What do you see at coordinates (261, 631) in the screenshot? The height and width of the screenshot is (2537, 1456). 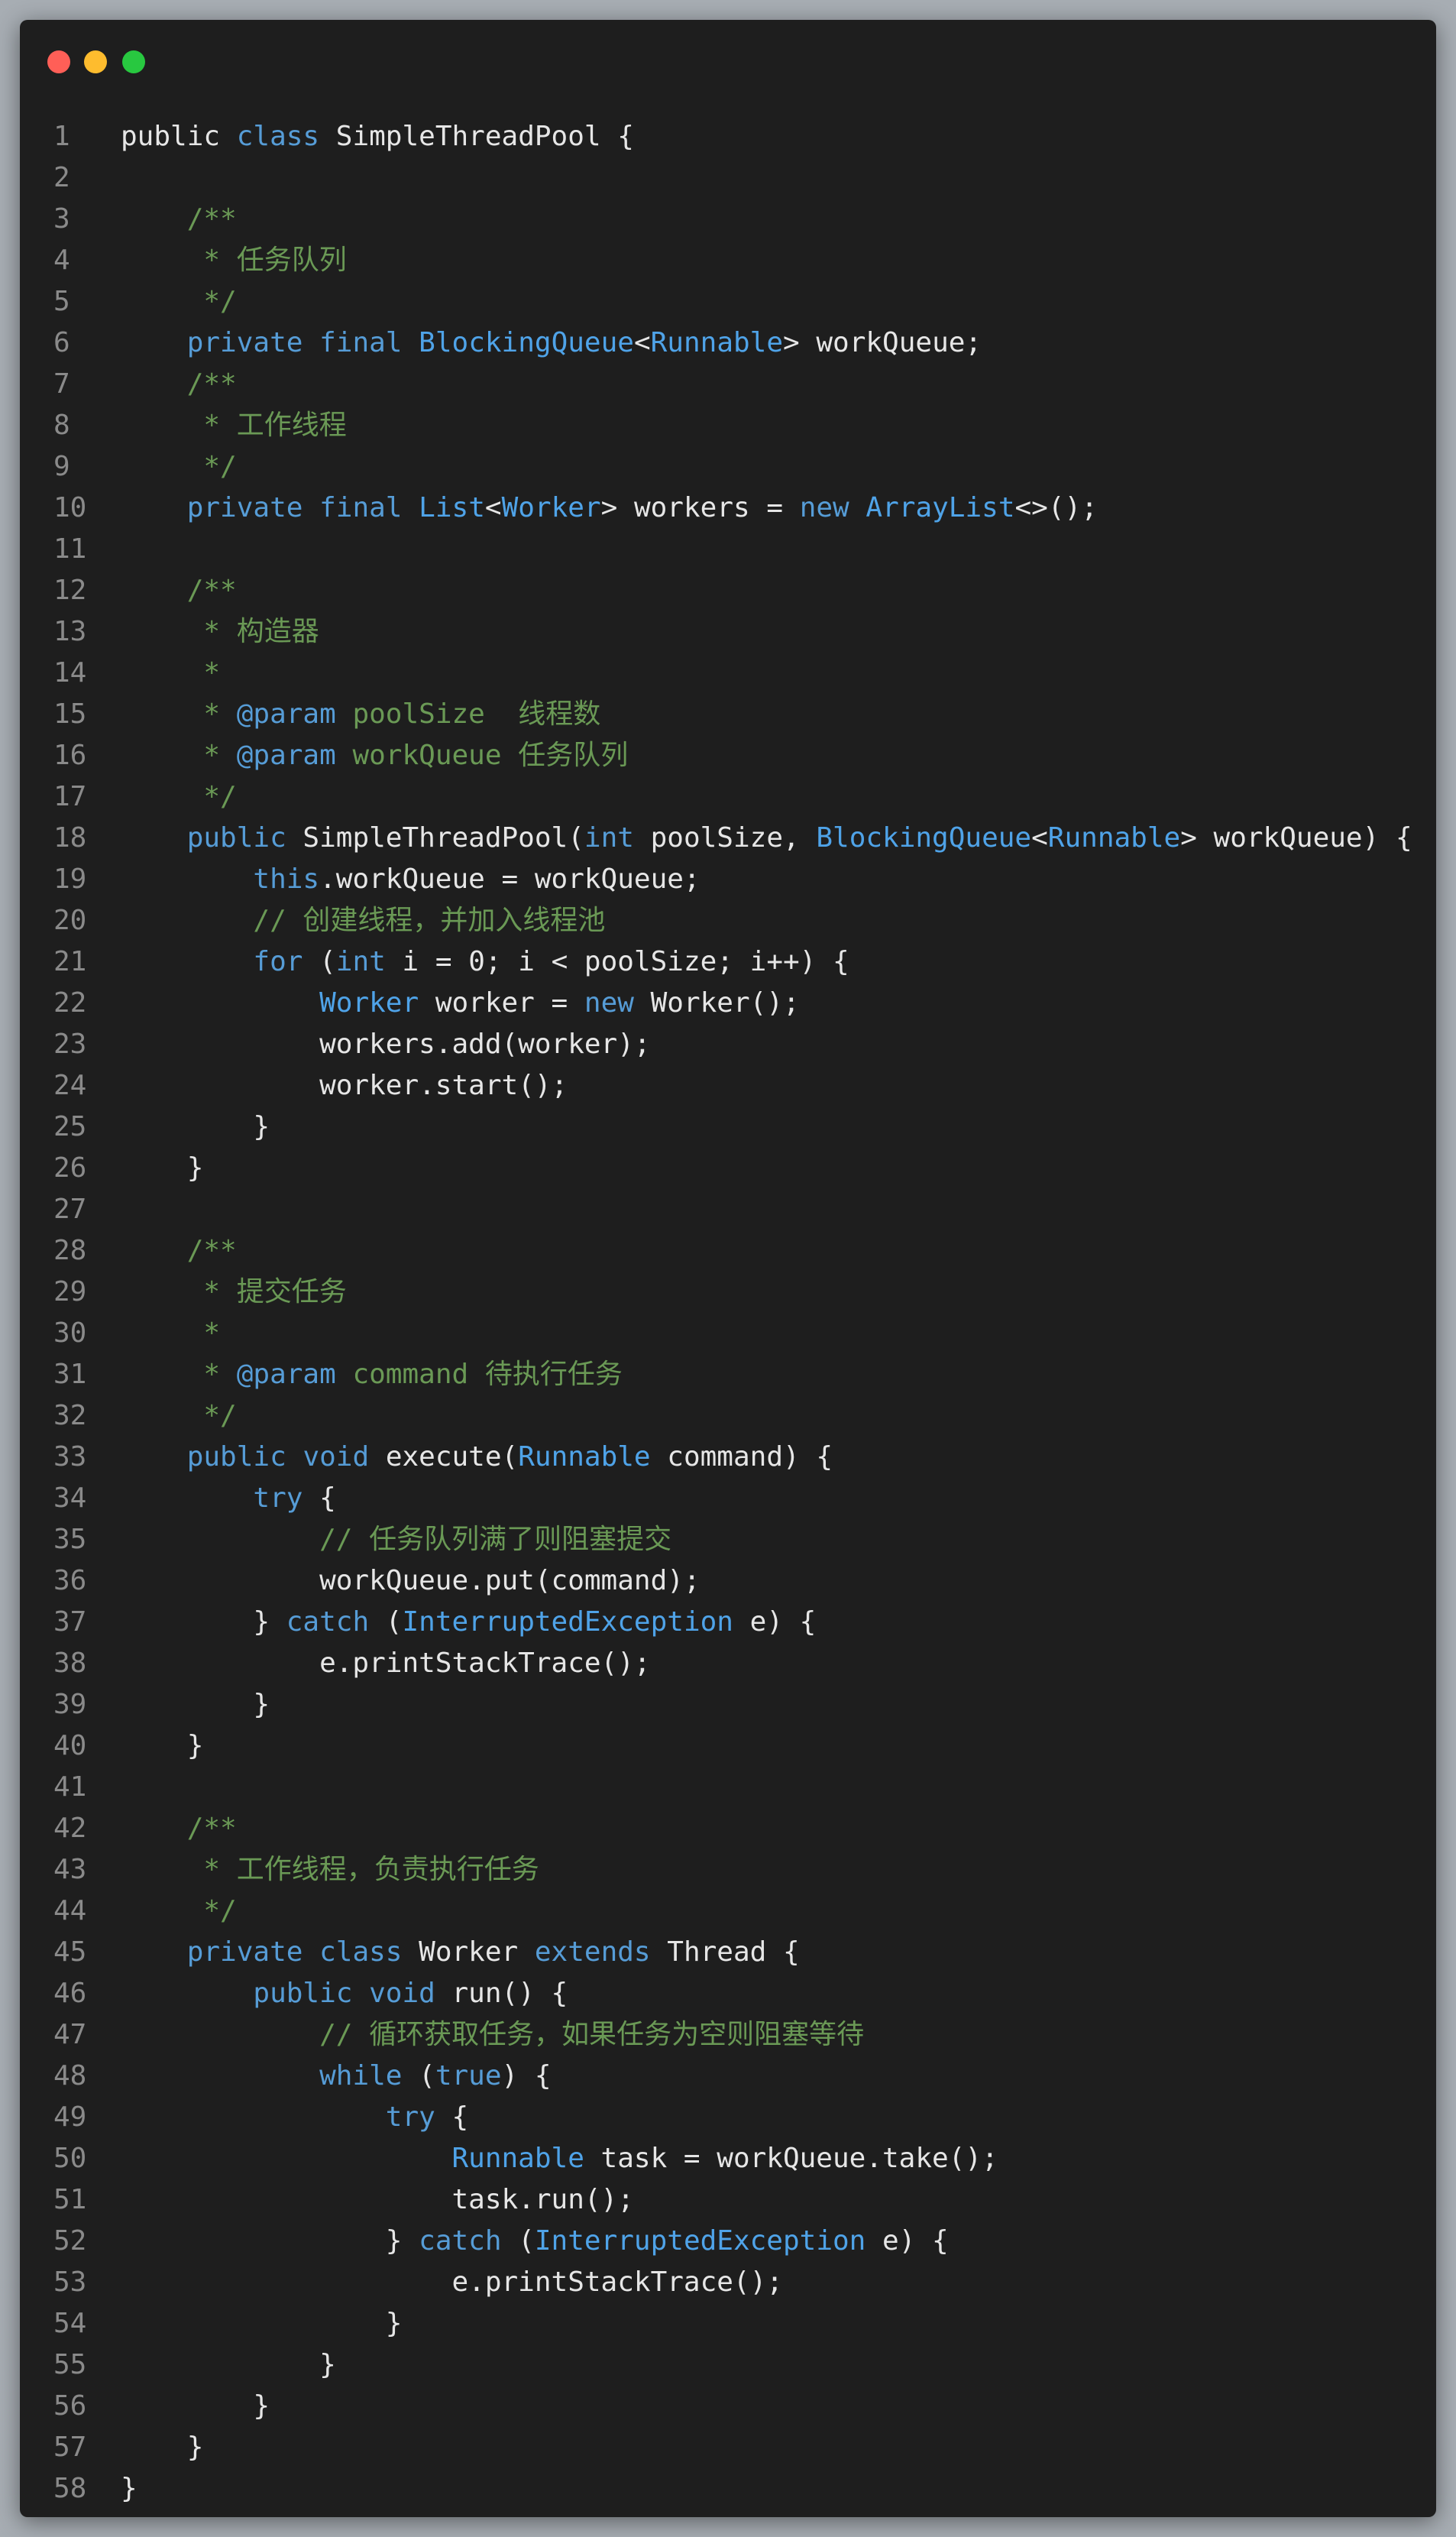 I see `code-token: * 构造器` at bounding box center [261, 631].